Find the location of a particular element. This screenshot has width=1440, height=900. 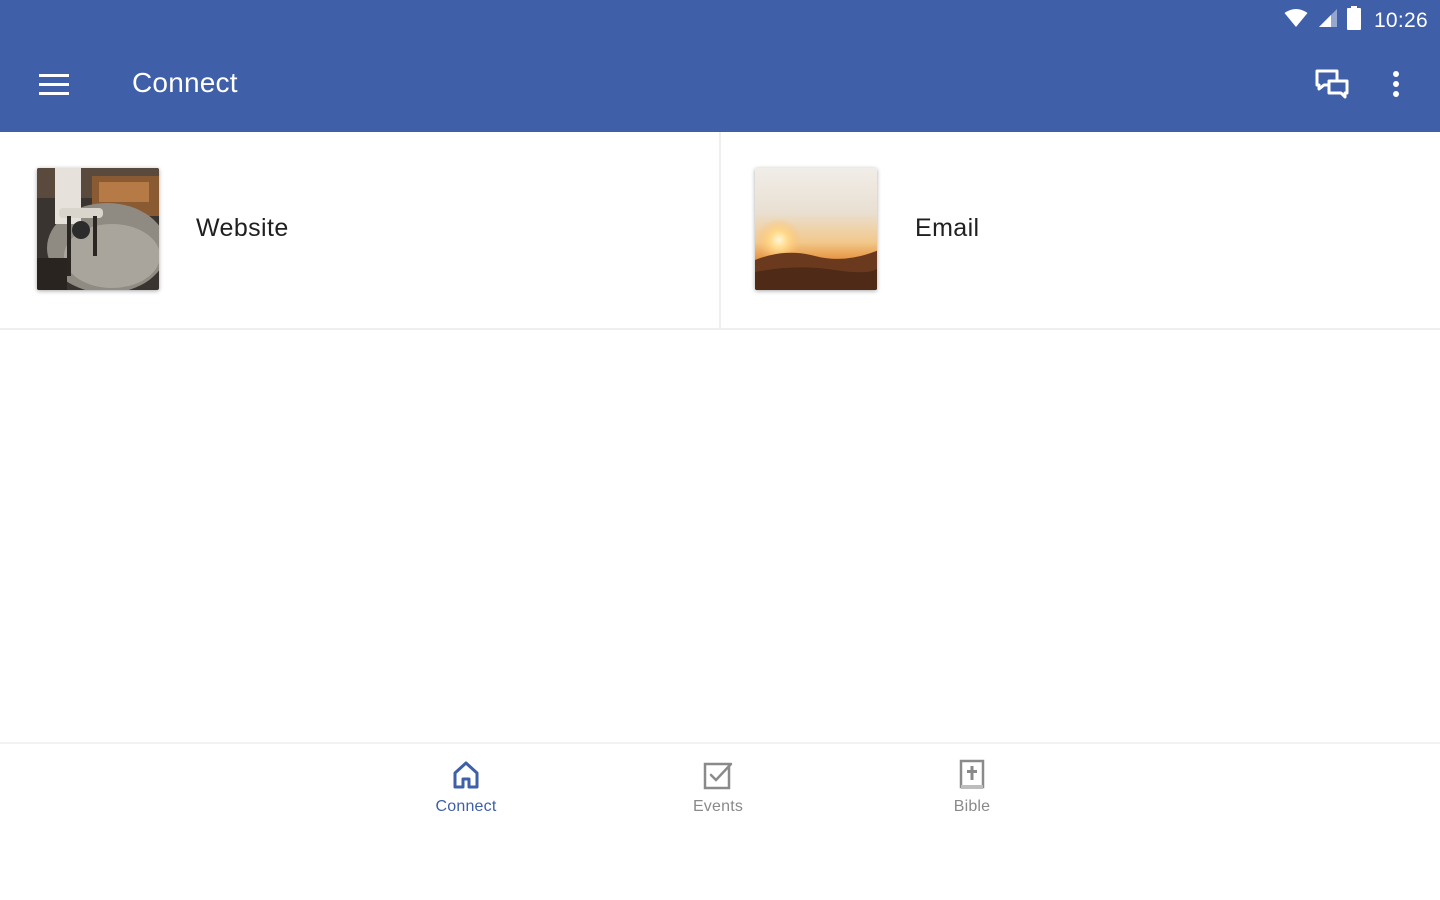

top-bar: 10:26 Connect is located at coordinates (720, 66).